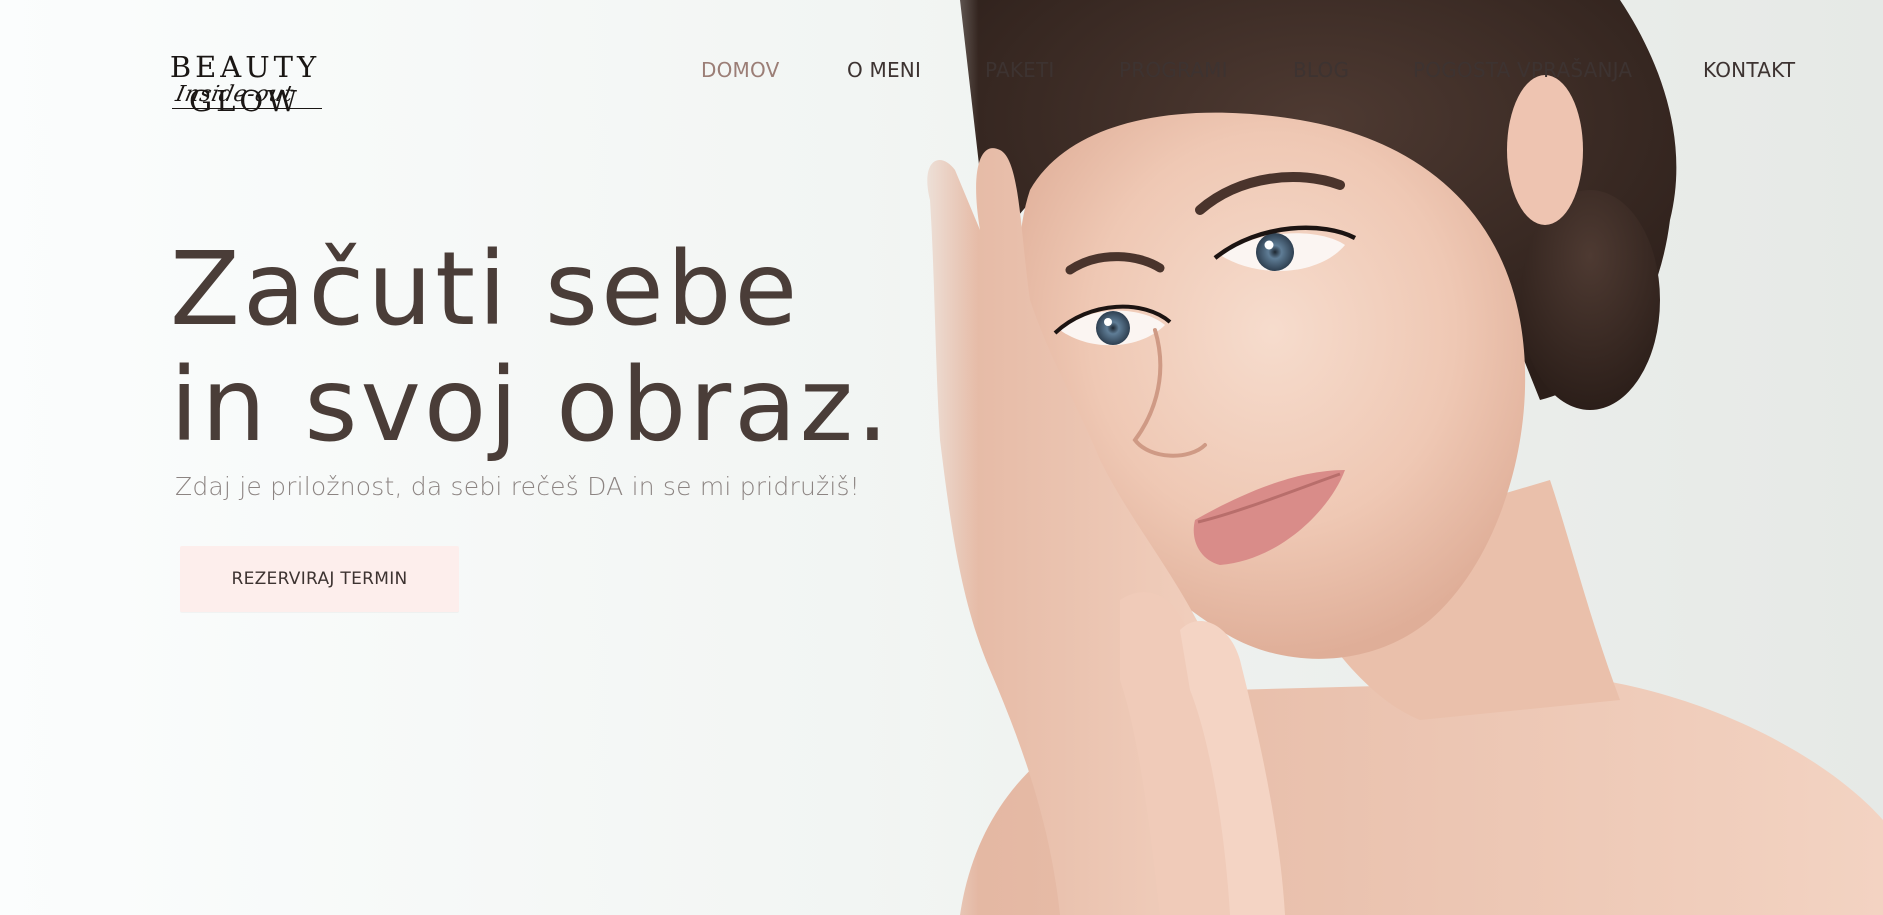 The width and height of the screenshot is (1883, 915). Describe the element at coordinates (884, 70) in the screenshot. I see `nav-item-o-meni: O MENI` at that location.